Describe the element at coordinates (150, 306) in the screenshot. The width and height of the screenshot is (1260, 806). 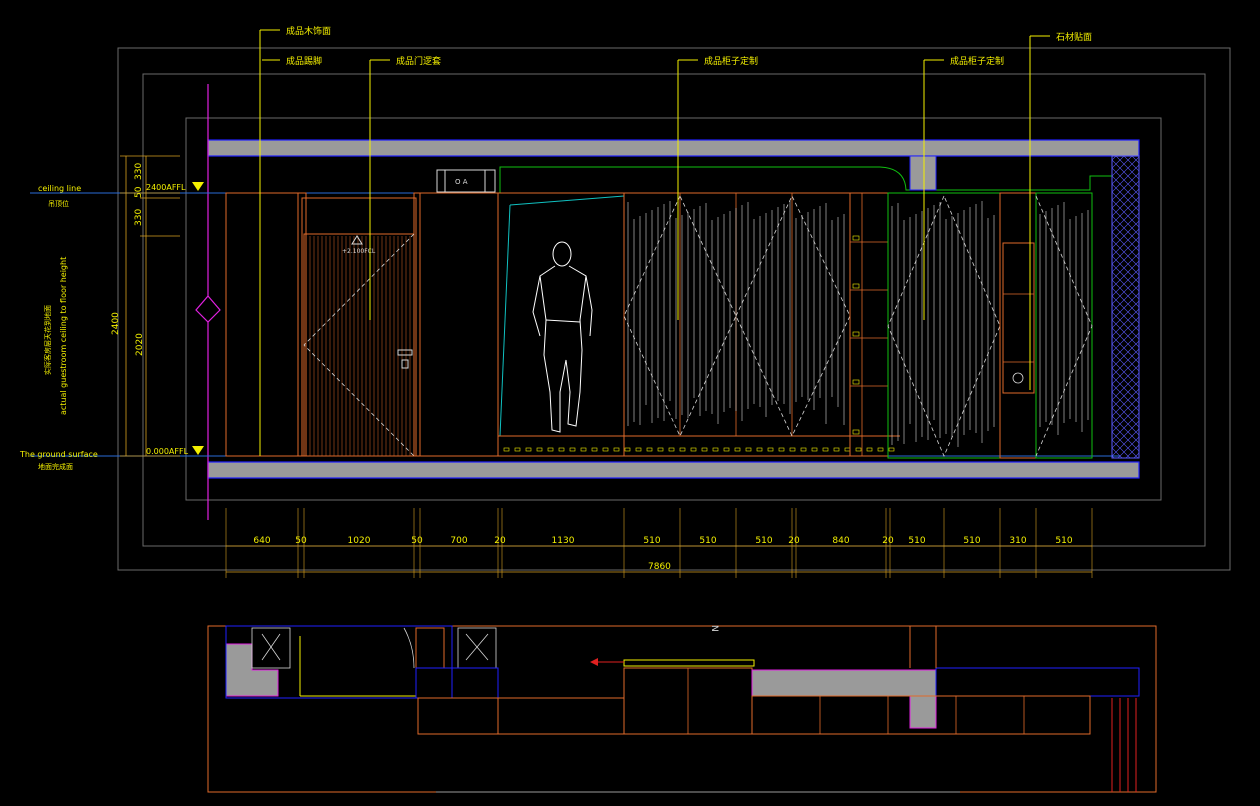
I see `vertical-dim-lines` at that location.